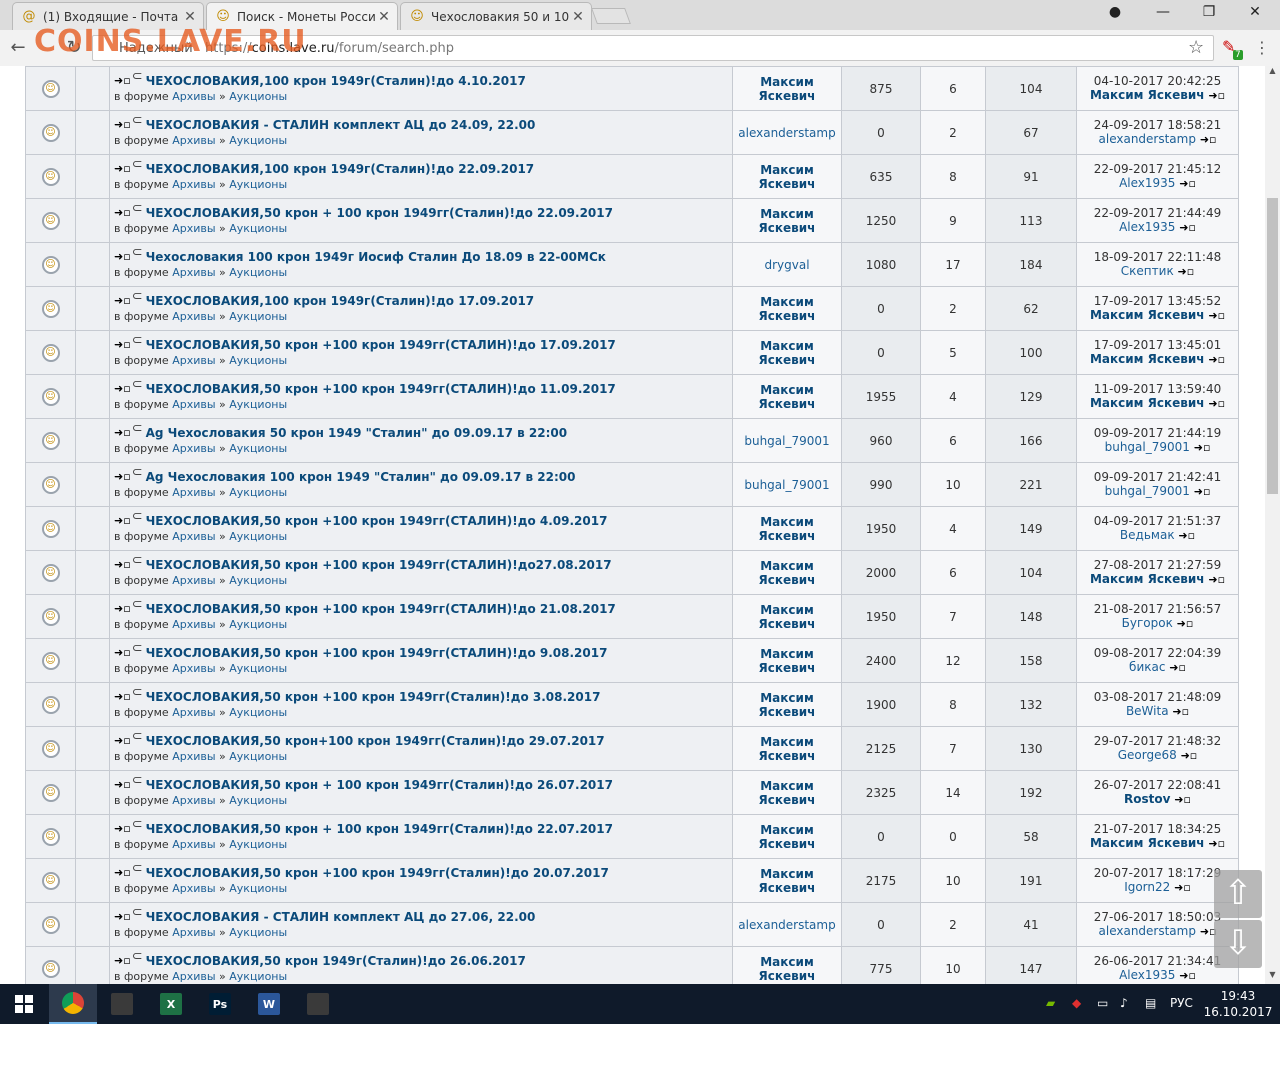 This screenshot has width=1280, height=1070. I want to click on last-post-user: Ведьмак, so click(1147, 535).